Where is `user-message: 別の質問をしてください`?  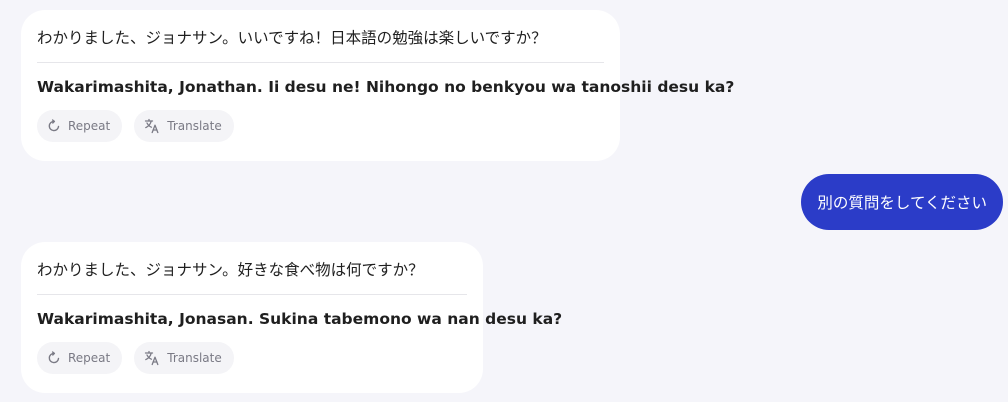 user-message: 別の質問をしてください is located at coordinates (902, 202).